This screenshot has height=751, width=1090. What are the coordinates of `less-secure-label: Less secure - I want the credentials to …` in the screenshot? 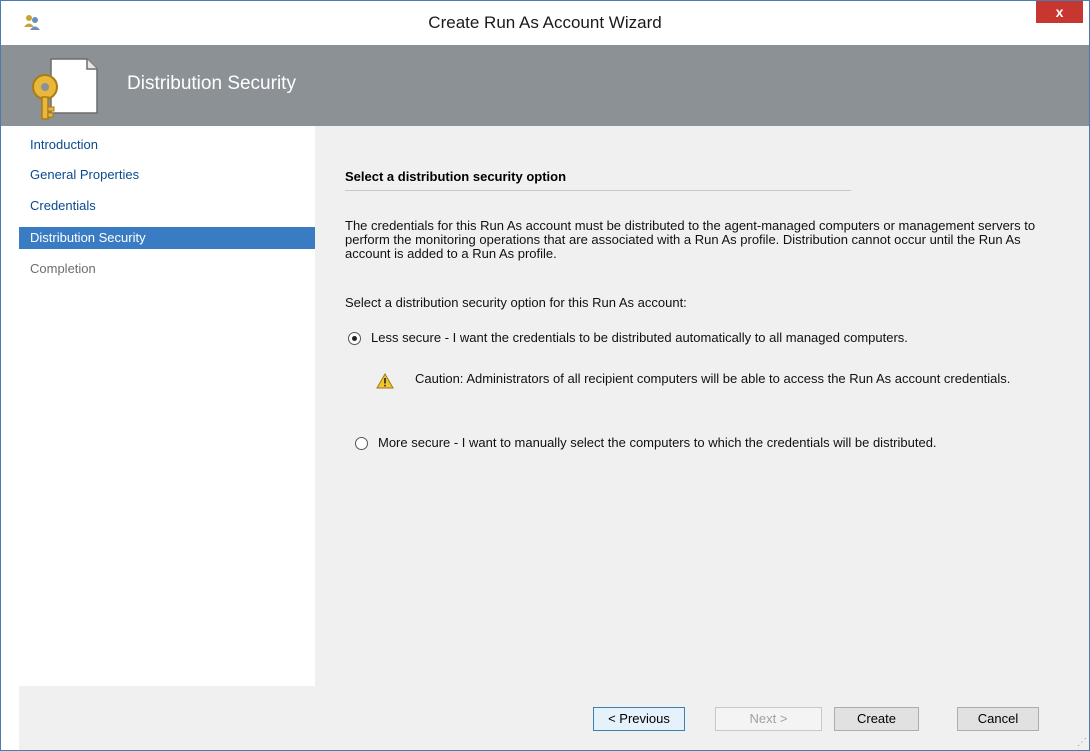 It's located at (711, 337).